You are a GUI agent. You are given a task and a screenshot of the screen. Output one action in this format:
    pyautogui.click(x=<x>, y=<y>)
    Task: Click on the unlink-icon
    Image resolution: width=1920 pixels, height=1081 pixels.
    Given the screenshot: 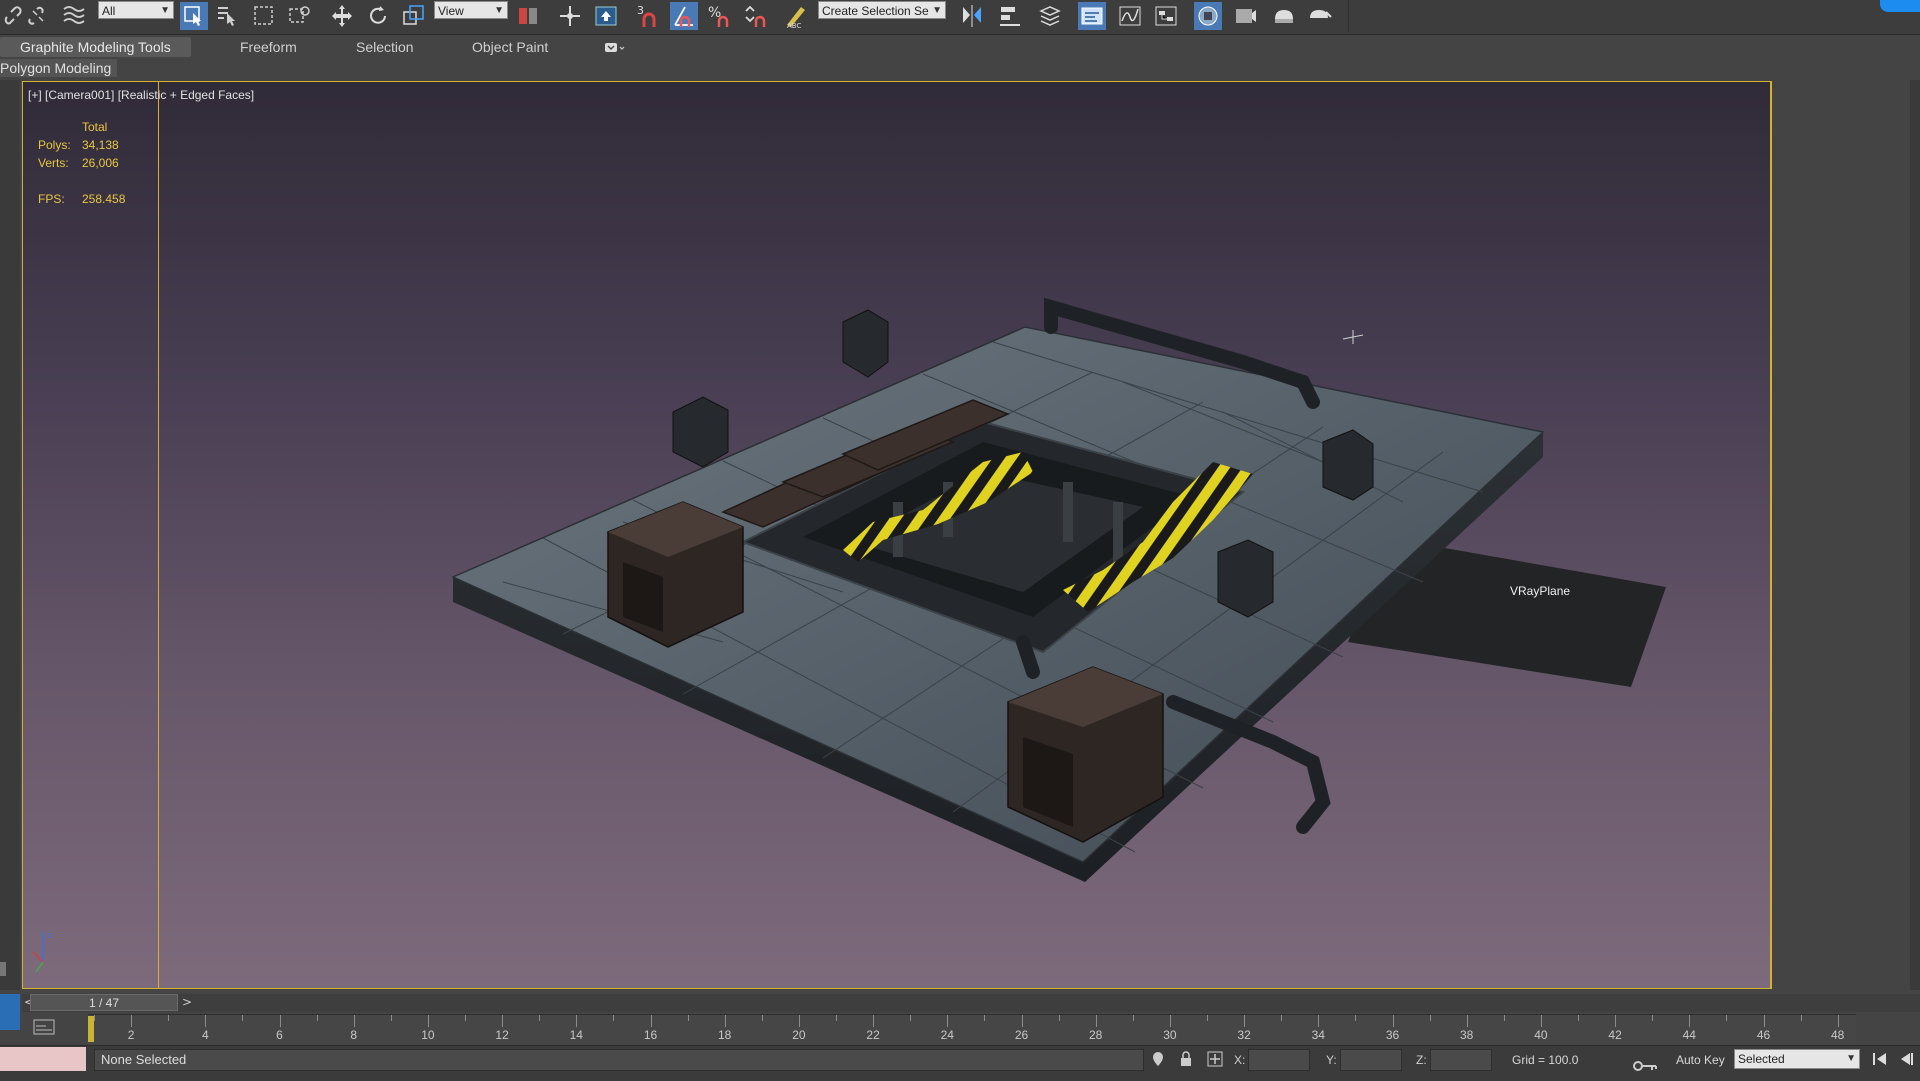 What is the action you would take?
    pyautogui.click(x=38, y=16)
    